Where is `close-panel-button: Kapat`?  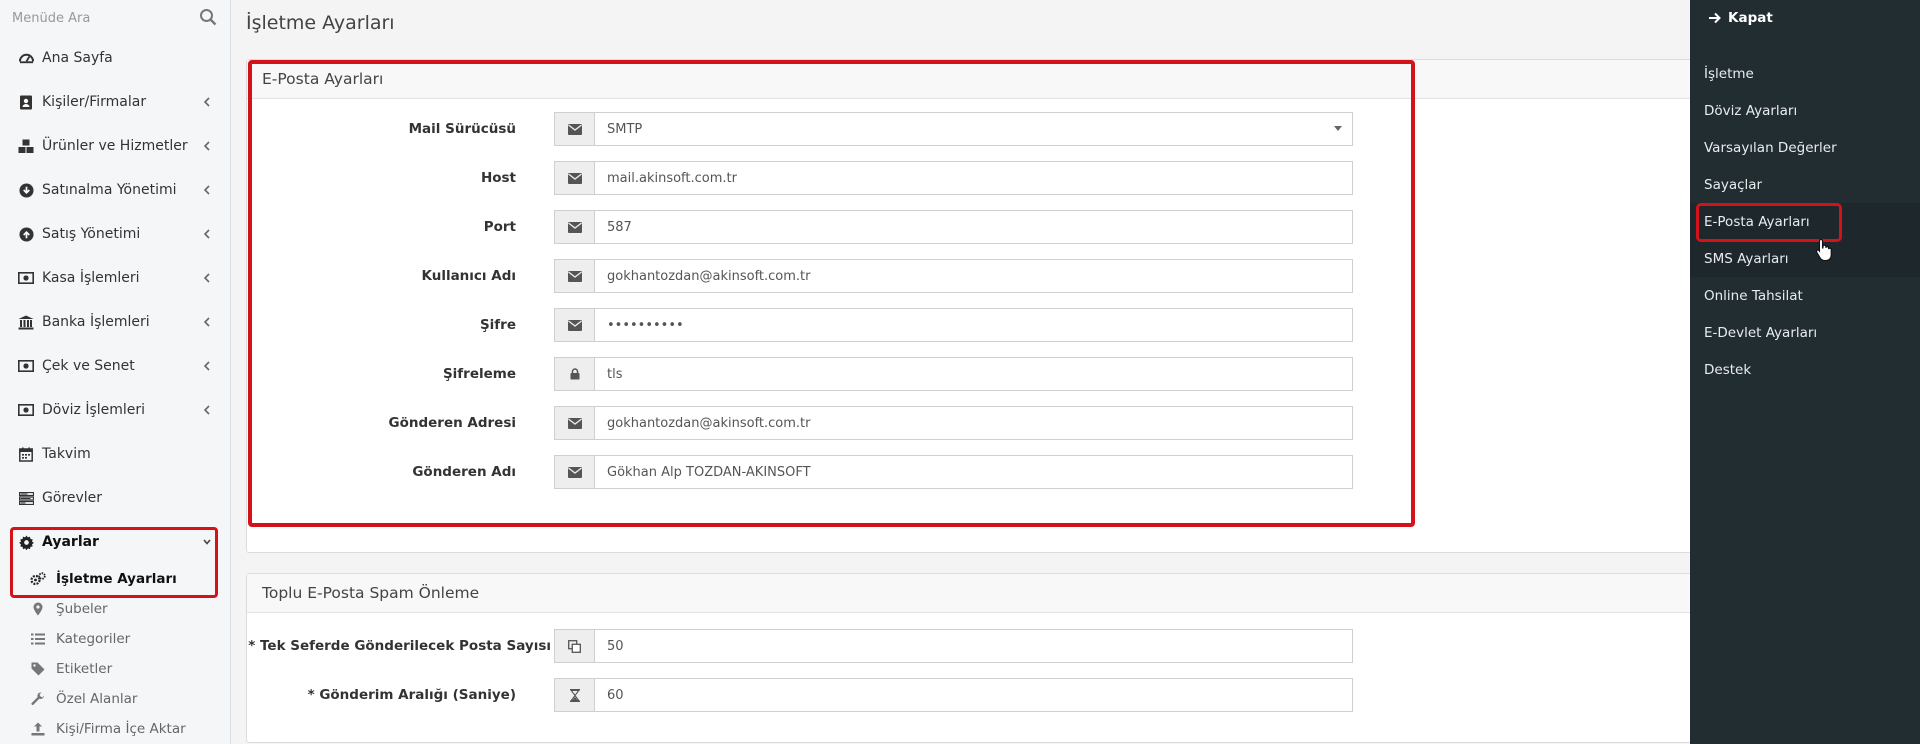
close-panel-button: Kapat is located at coordinates (1740, 18).